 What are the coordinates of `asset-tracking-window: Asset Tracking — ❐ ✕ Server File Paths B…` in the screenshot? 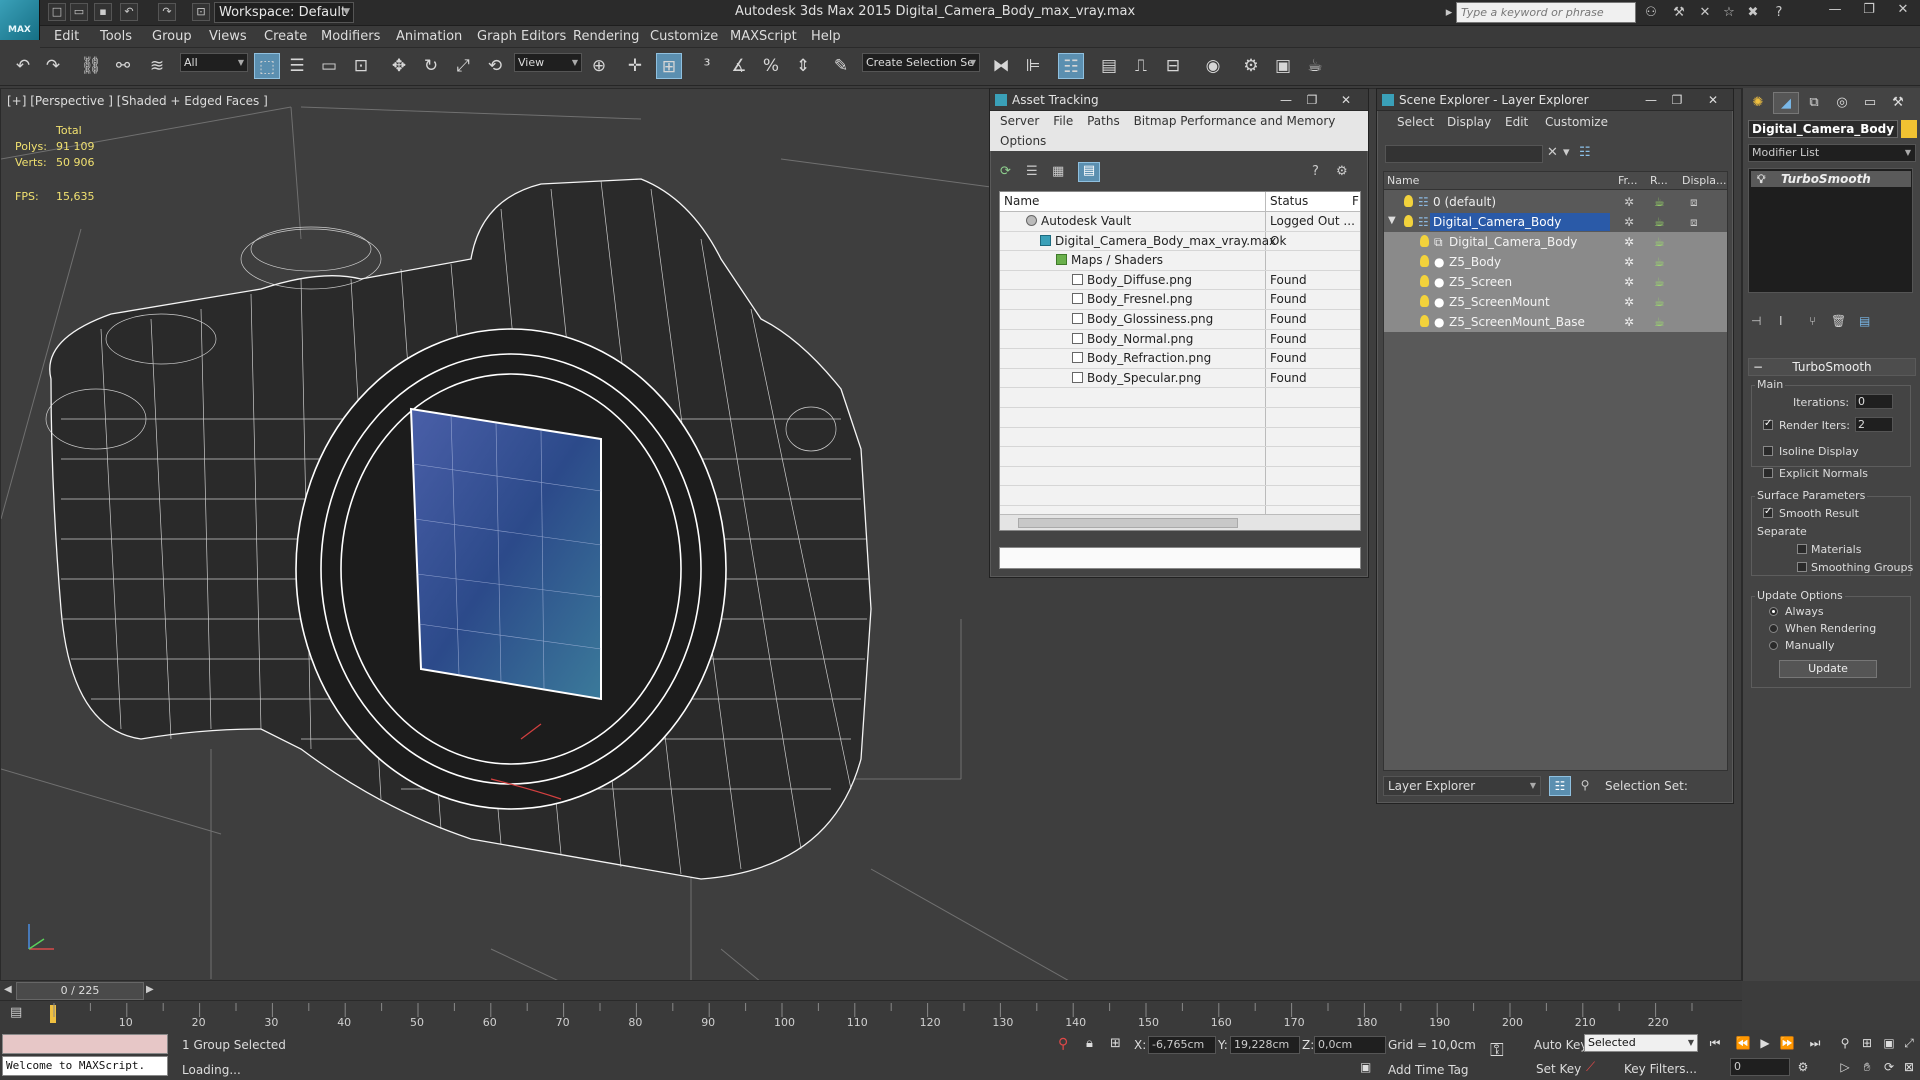 It's located at (1179, 333).